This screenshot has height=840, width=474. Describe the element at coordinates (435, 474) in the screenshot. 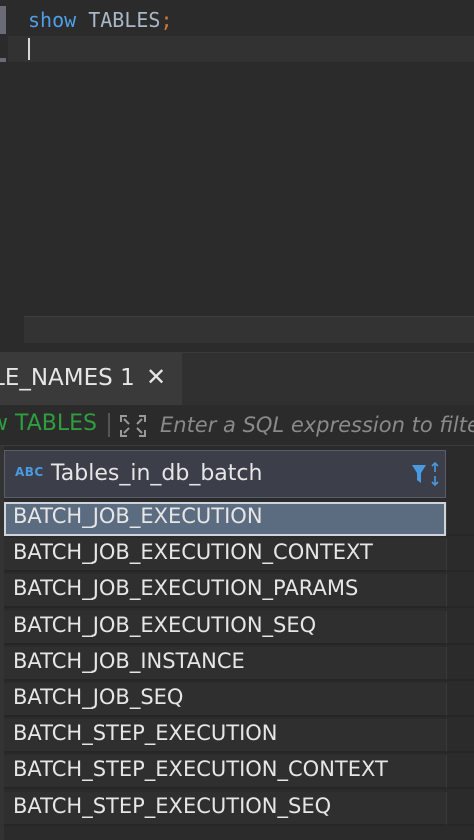

I see `sort-icon` at that location.